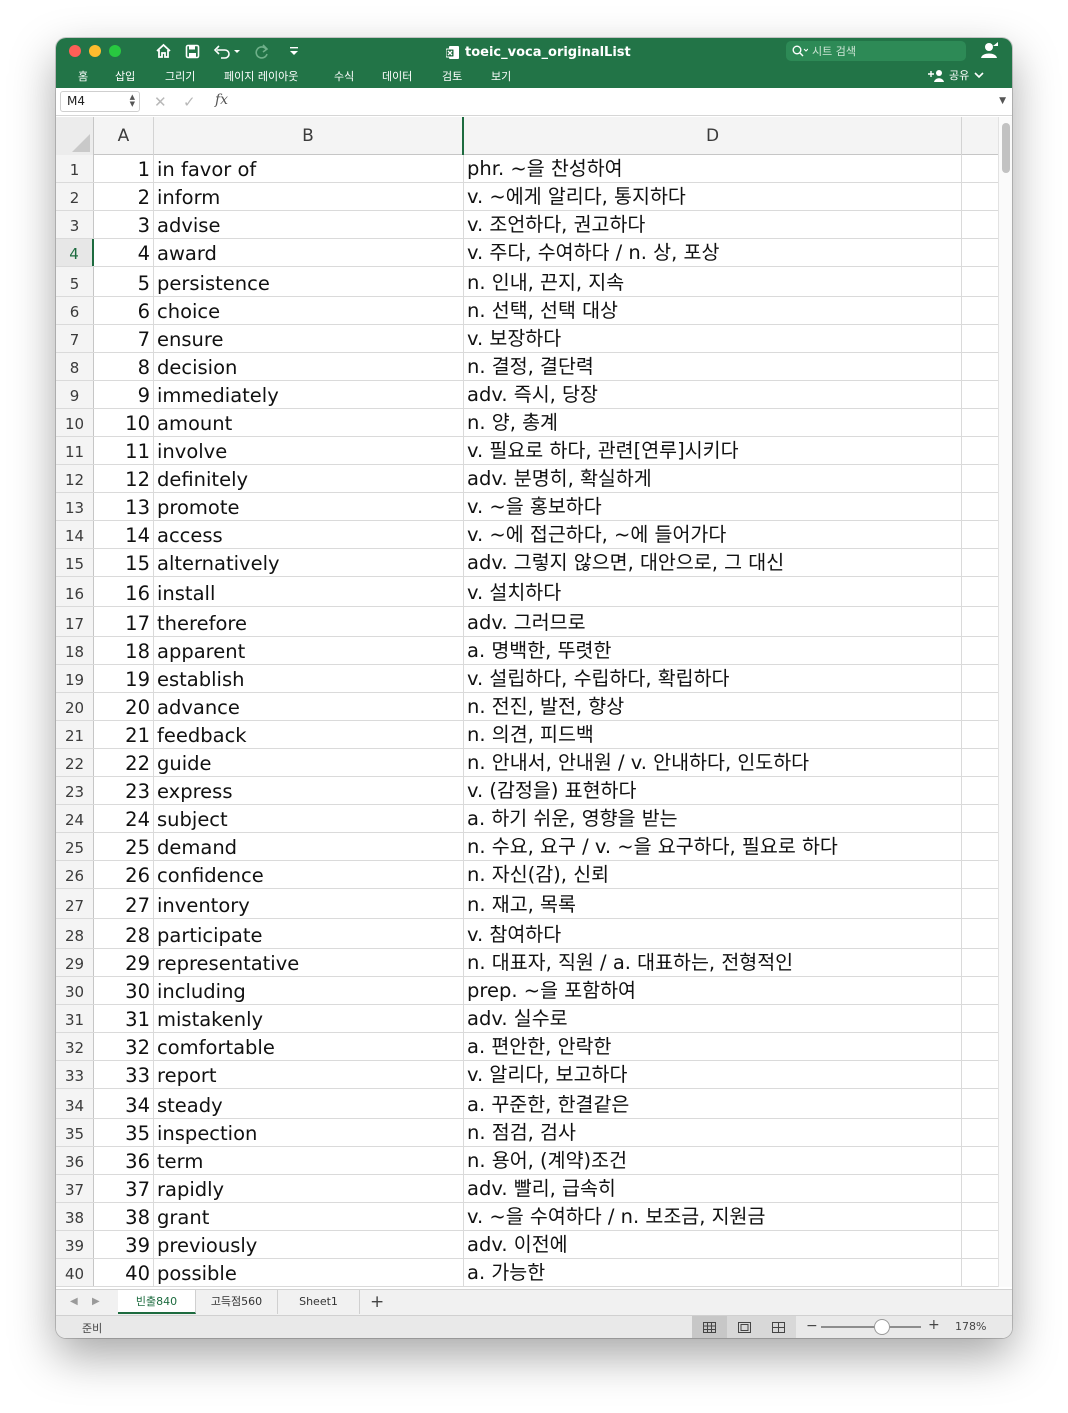 The height and width of the screenshot is (1413, 1068). I want to click on cell-meaning: adv. 이전에, so click(713, 1244).